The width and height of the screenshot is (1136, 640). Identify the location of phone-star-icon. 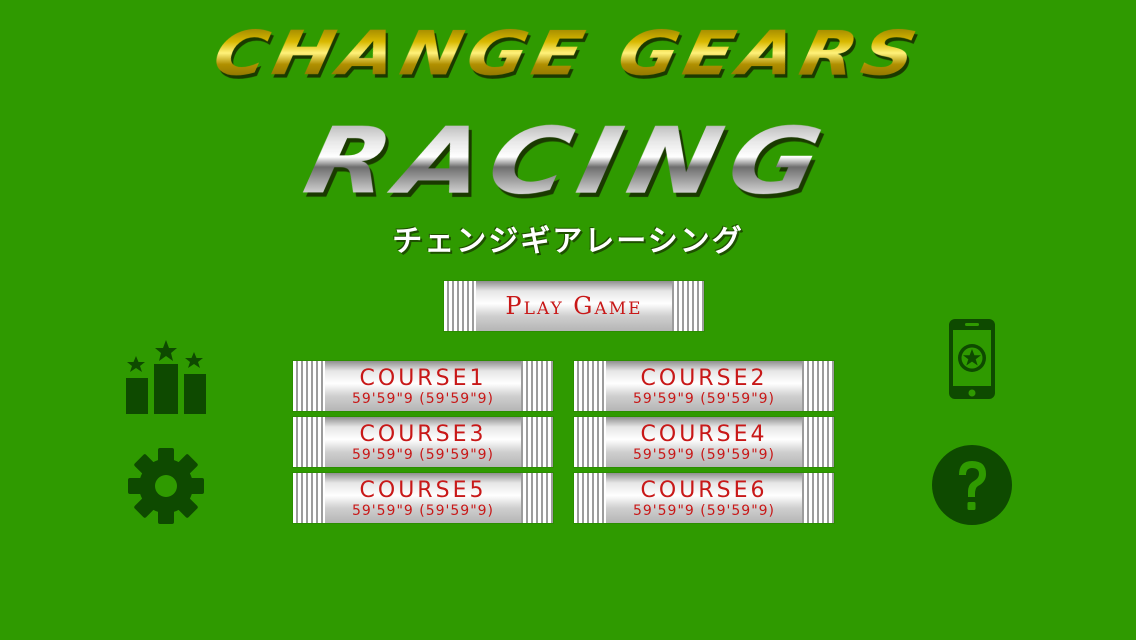
(972, 359).